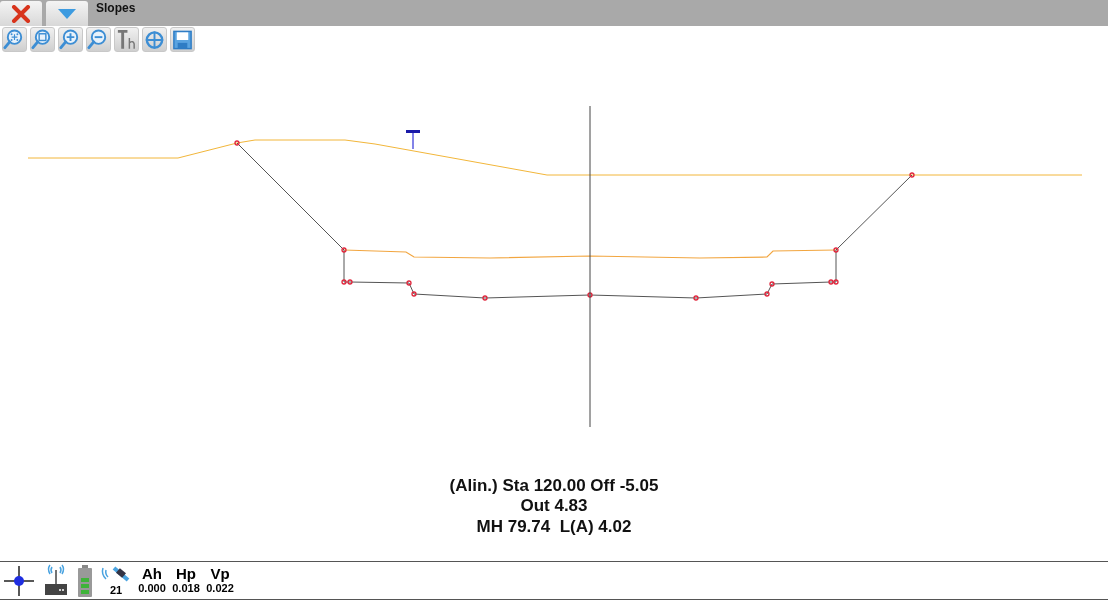 The width and height of the screenshot is (1108, 600). What do you see at coordinates (152, 574) in the screenshot?
I see `readout-label: Ah` at bounding box center [152, 574].